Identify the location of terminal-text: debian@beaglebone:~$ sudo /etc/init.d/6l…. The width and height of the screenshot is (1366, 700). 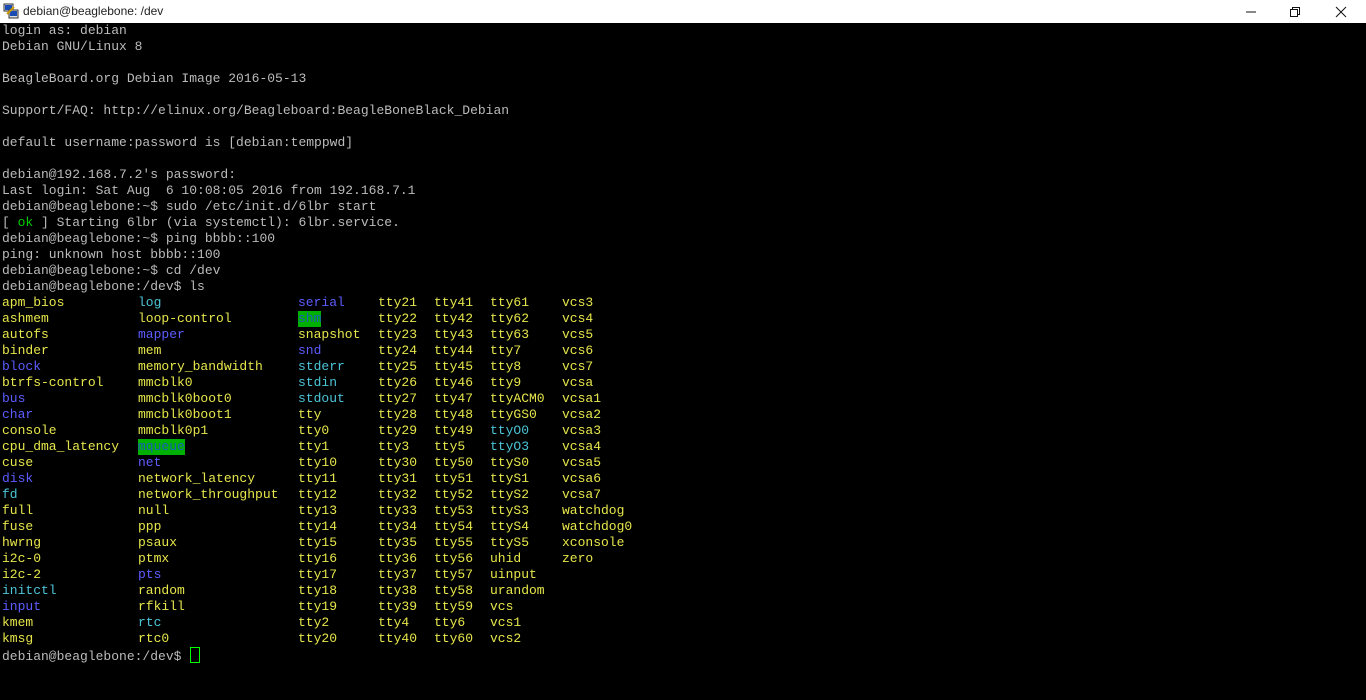
(189, 206).